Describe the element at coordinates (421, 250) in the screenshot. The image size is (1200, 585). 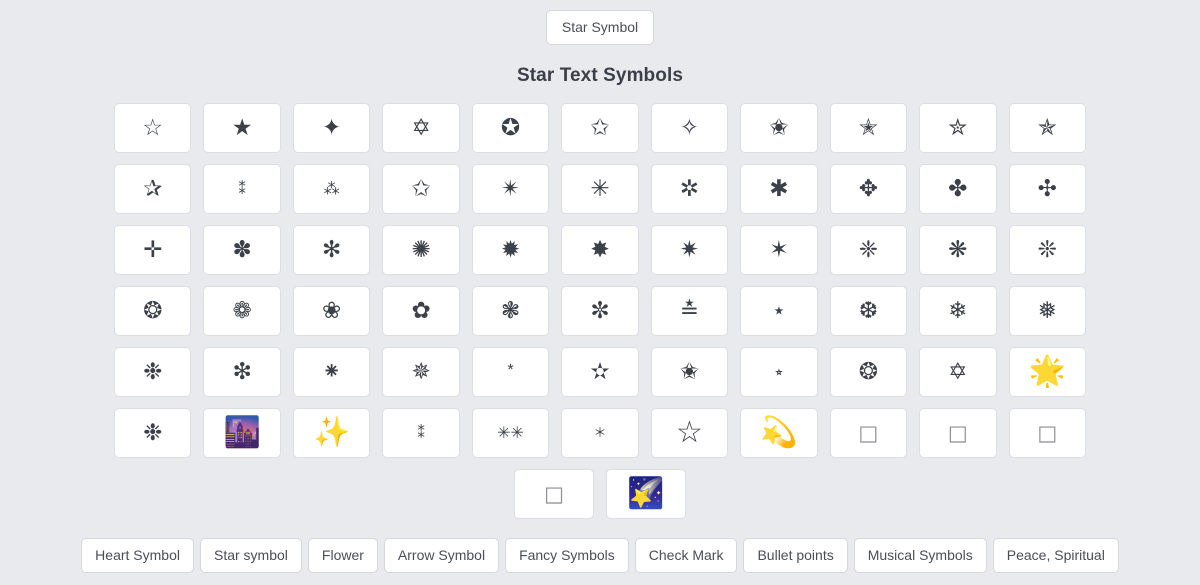
I see `symbol-card-sixteen-pointed-asterisk: ✺` at that location.